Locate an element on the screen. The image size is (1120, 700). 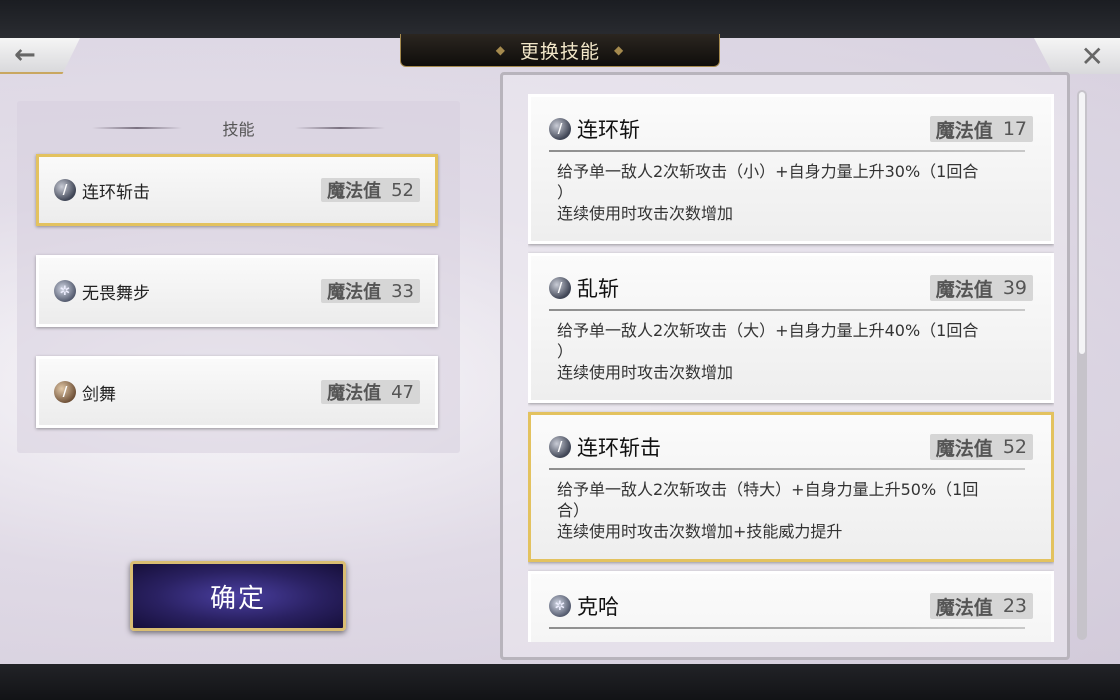
mp-value: 17 is located at coordinates (1014, 129).